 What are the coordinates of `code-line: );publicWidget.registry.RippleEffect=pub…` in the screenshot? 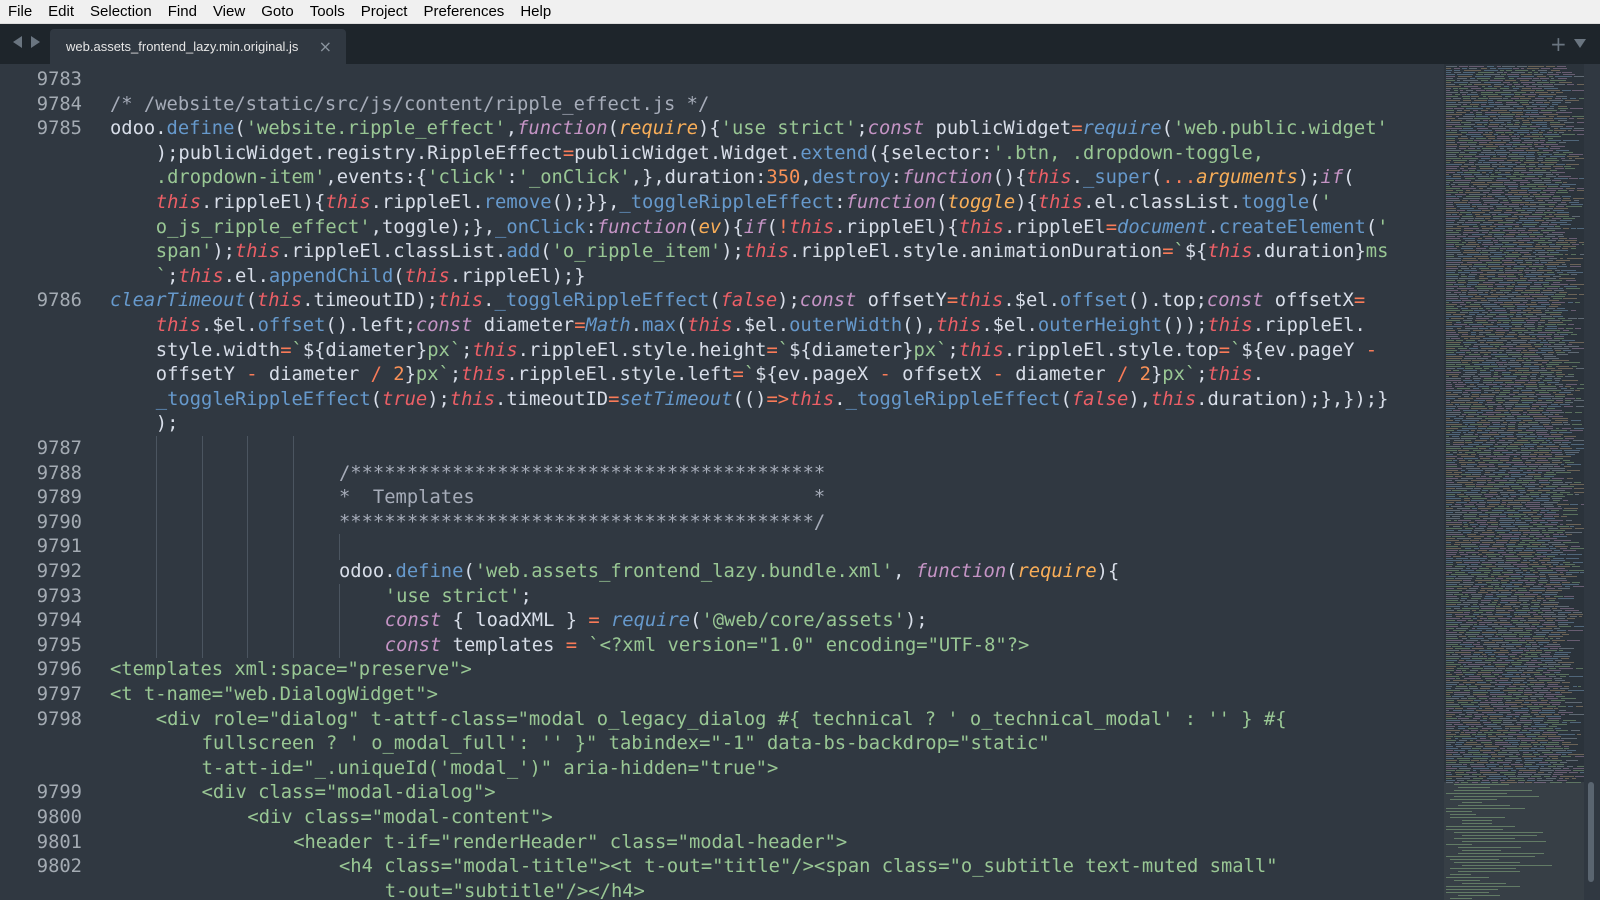 It's located at (710, 153).